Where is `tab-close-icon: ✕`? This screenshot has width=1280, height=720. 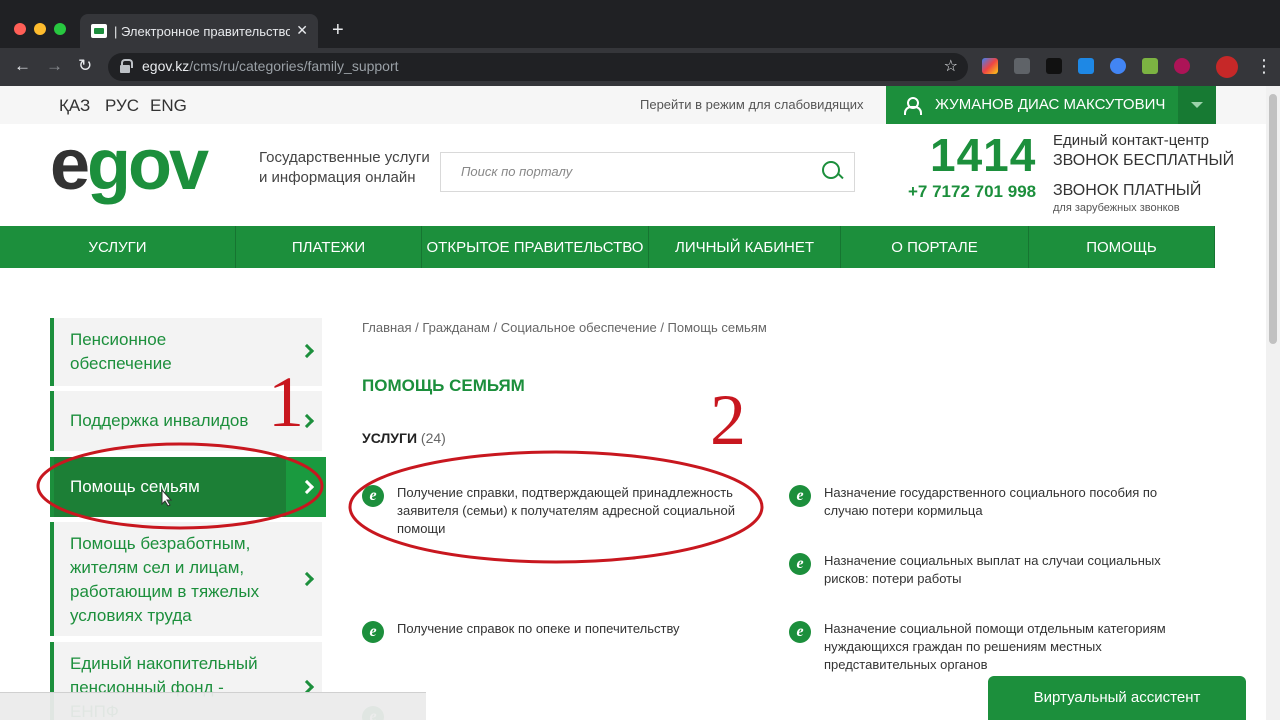 tab-close-icon: ✕ is located at coordinates (302, 30).